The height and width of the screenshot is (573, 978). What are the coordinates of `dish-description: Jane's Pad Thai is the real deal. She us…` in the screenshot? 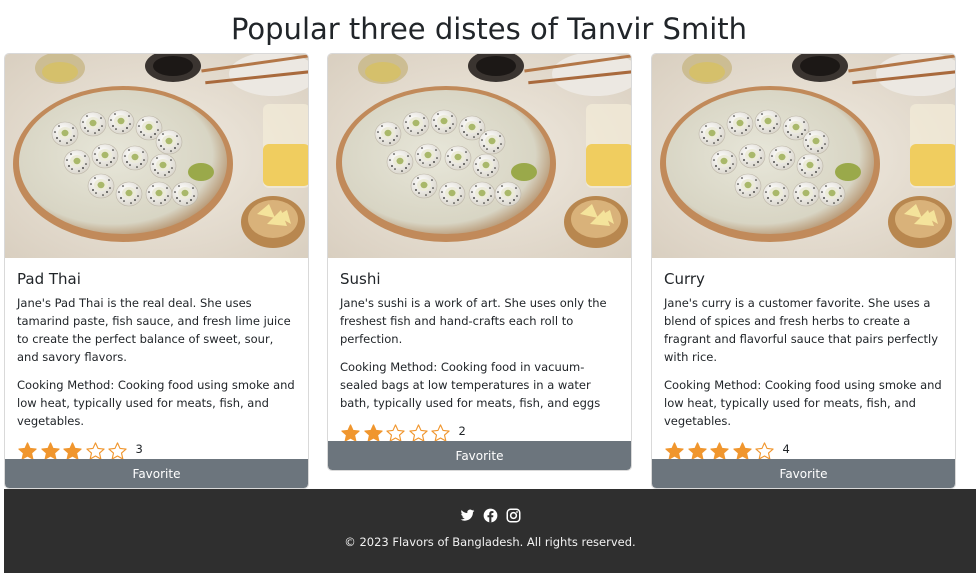 It's located at (154, 330).